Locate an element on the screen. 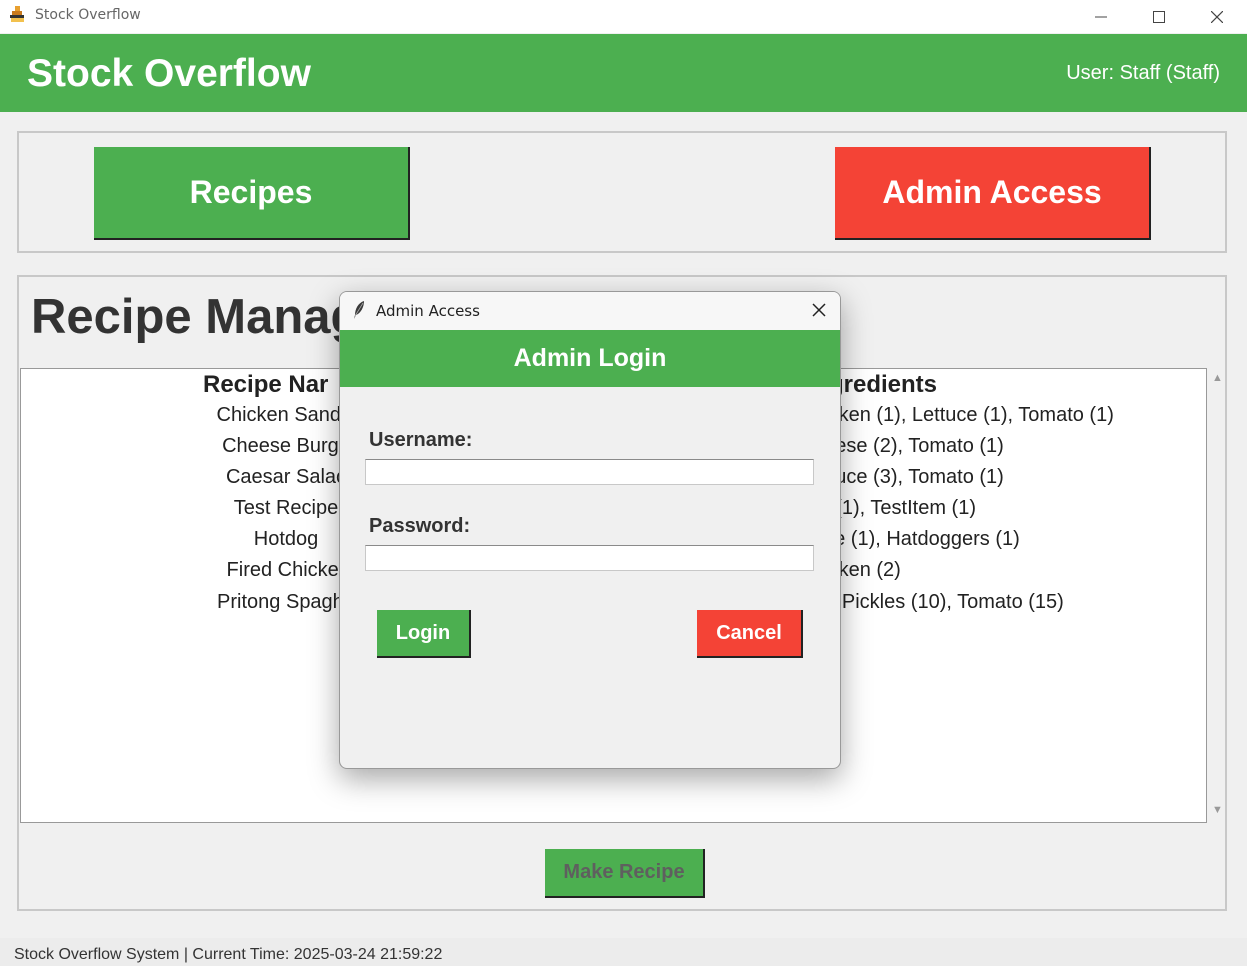 The height and width of the screenshot is (966, 1247). cancel-button: Cancel is located at coordinates (750, 634).